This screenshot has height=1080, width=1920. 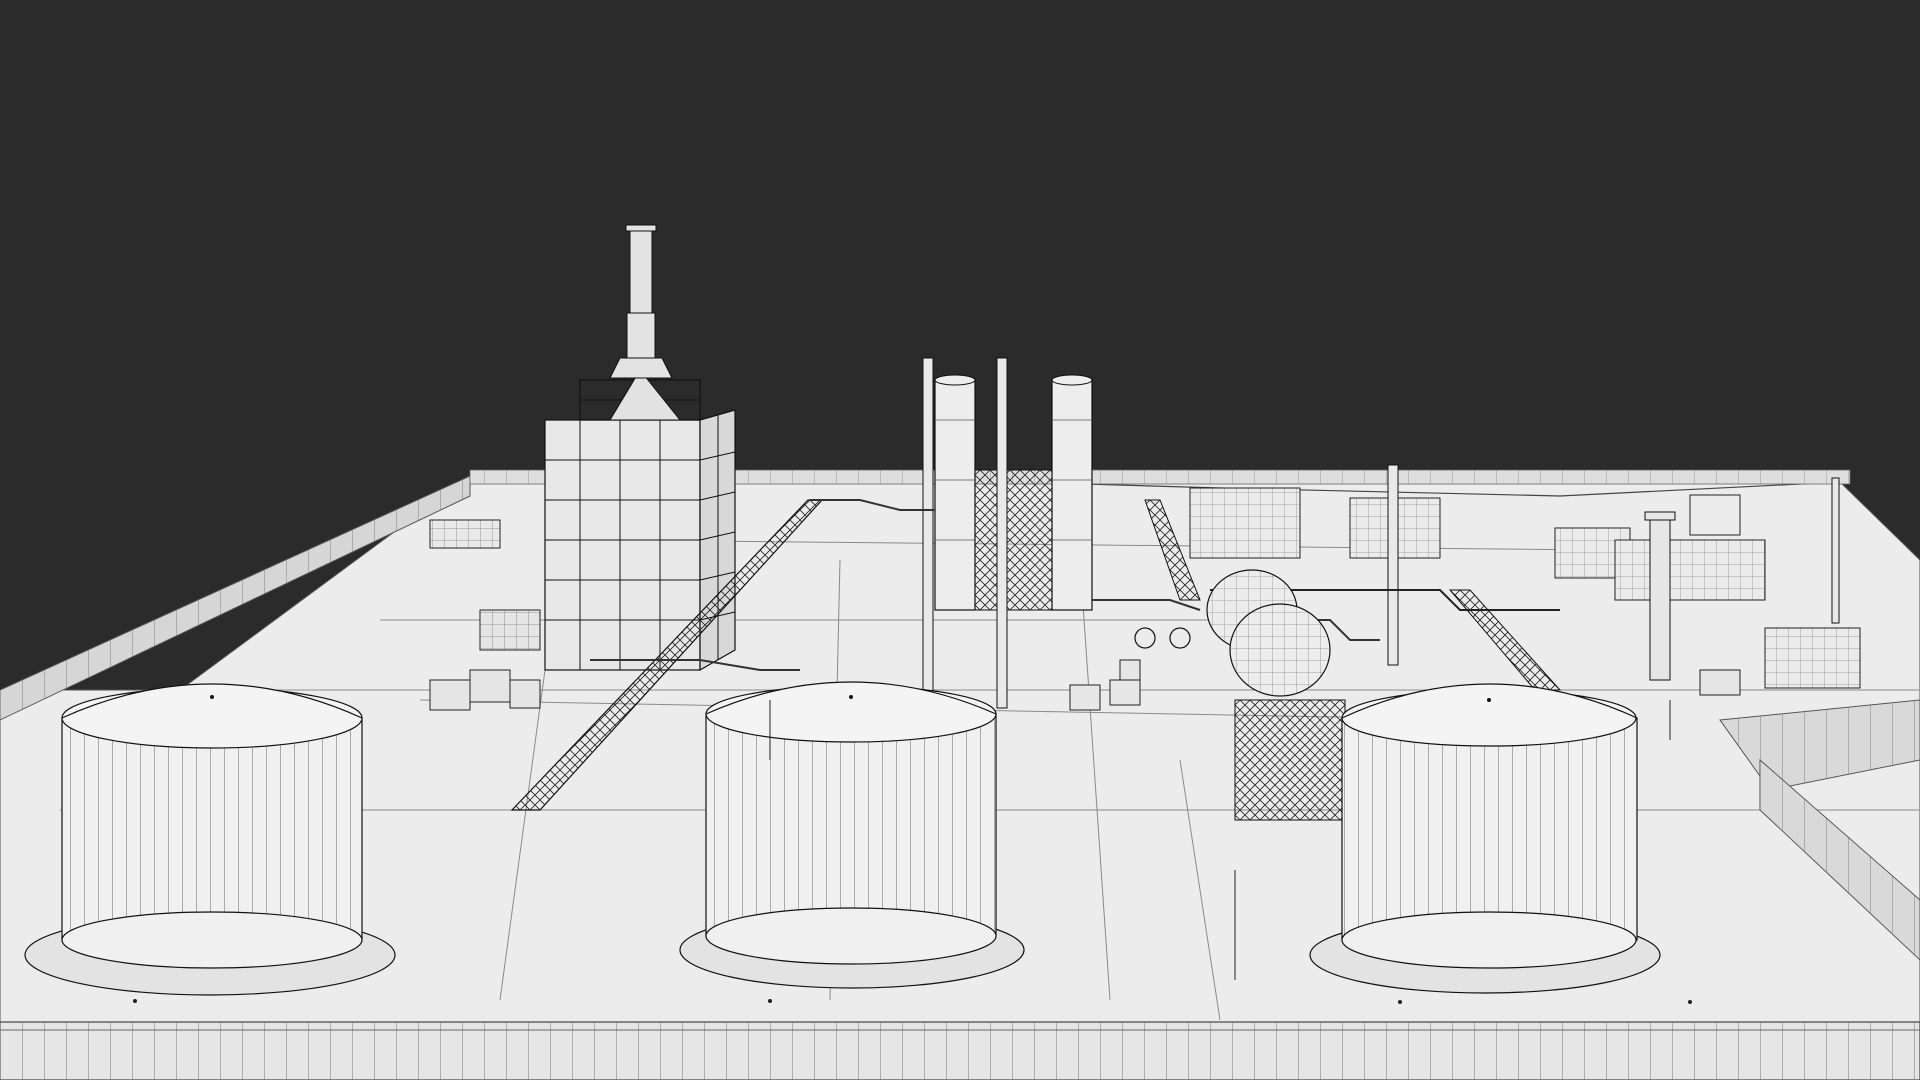 What do you see at coordinates (1290, 760) in the screenshot?
I see `vessel-manifold` at bounding box center [1290, 760].